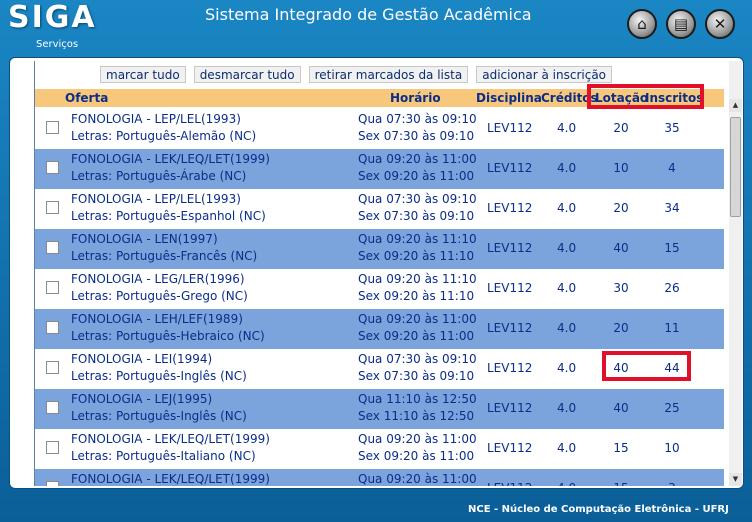 The image size is (752, 522). I want to click on enrolled: 35, so click(672, 128).